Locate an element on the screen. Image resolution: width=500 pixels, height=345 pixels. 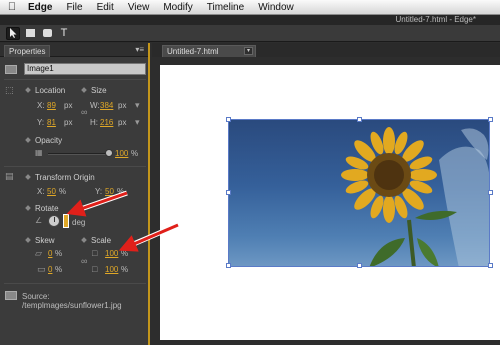
rotate-unit: deg is located at coordinates (79, 222).